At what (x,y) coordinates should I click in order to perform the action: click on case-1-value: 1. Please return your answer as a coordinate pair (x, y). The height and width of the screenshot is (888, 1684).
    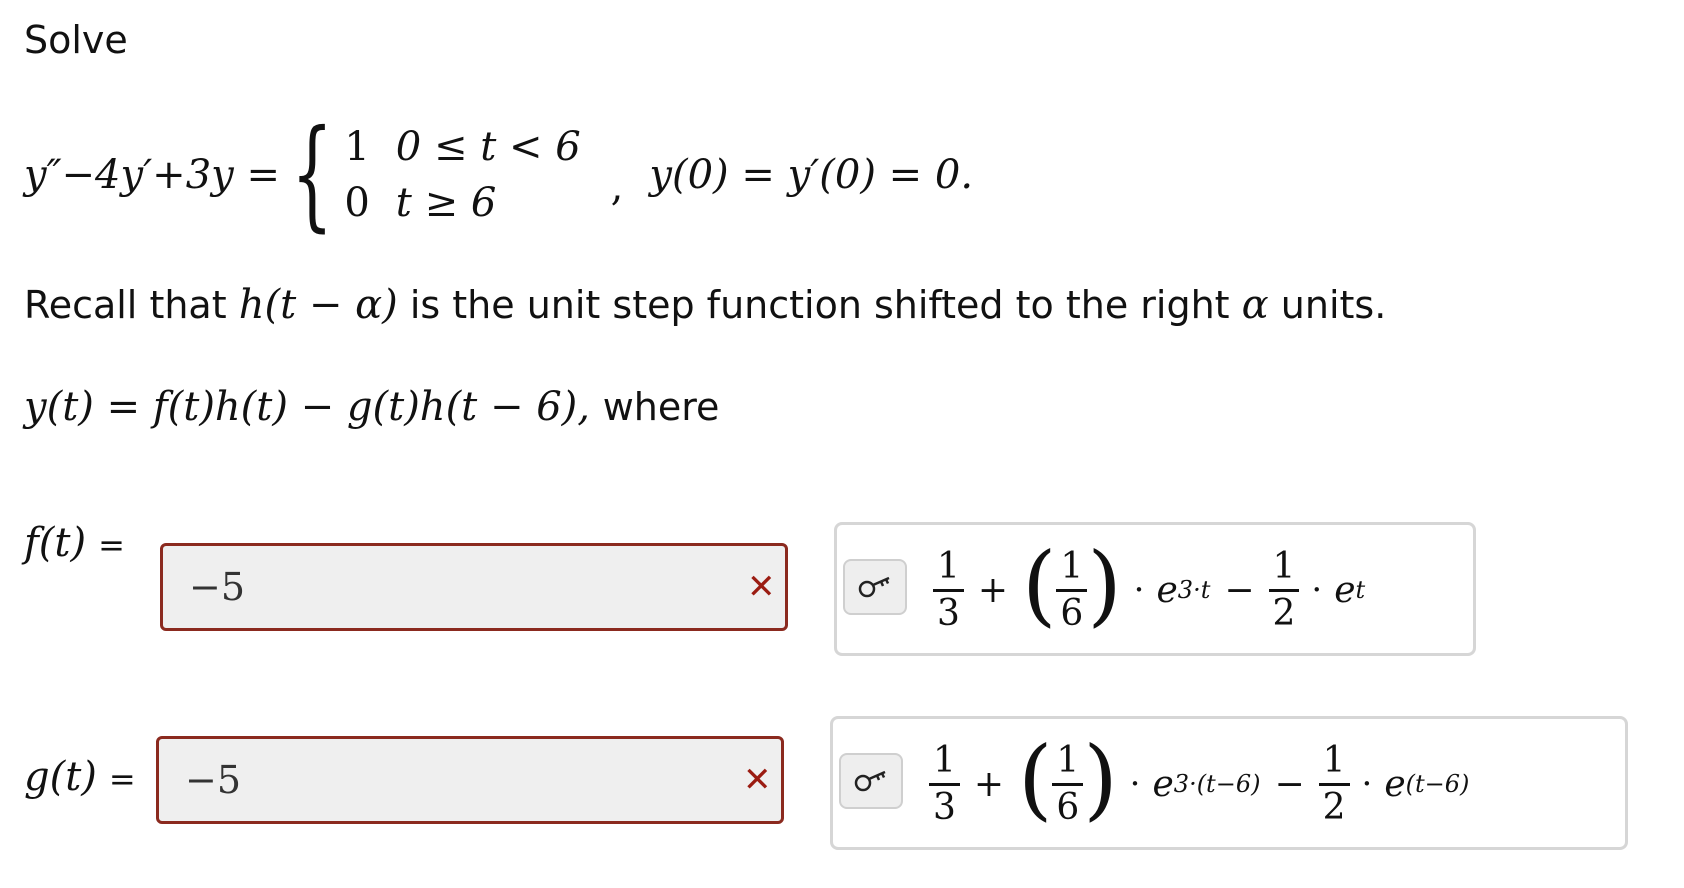
    Looking at the image, I should click on (357, 147).